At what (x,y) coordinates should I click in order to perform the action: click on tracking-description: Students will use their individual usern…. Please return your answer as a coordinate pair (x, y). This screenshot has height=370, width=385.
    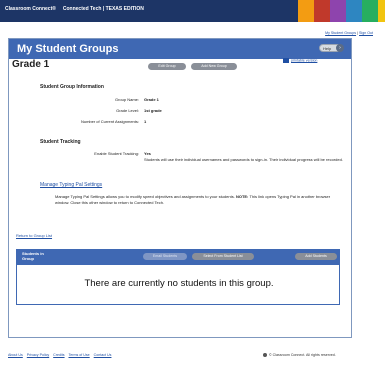
    Looking at the image, I should click on (243, 159).